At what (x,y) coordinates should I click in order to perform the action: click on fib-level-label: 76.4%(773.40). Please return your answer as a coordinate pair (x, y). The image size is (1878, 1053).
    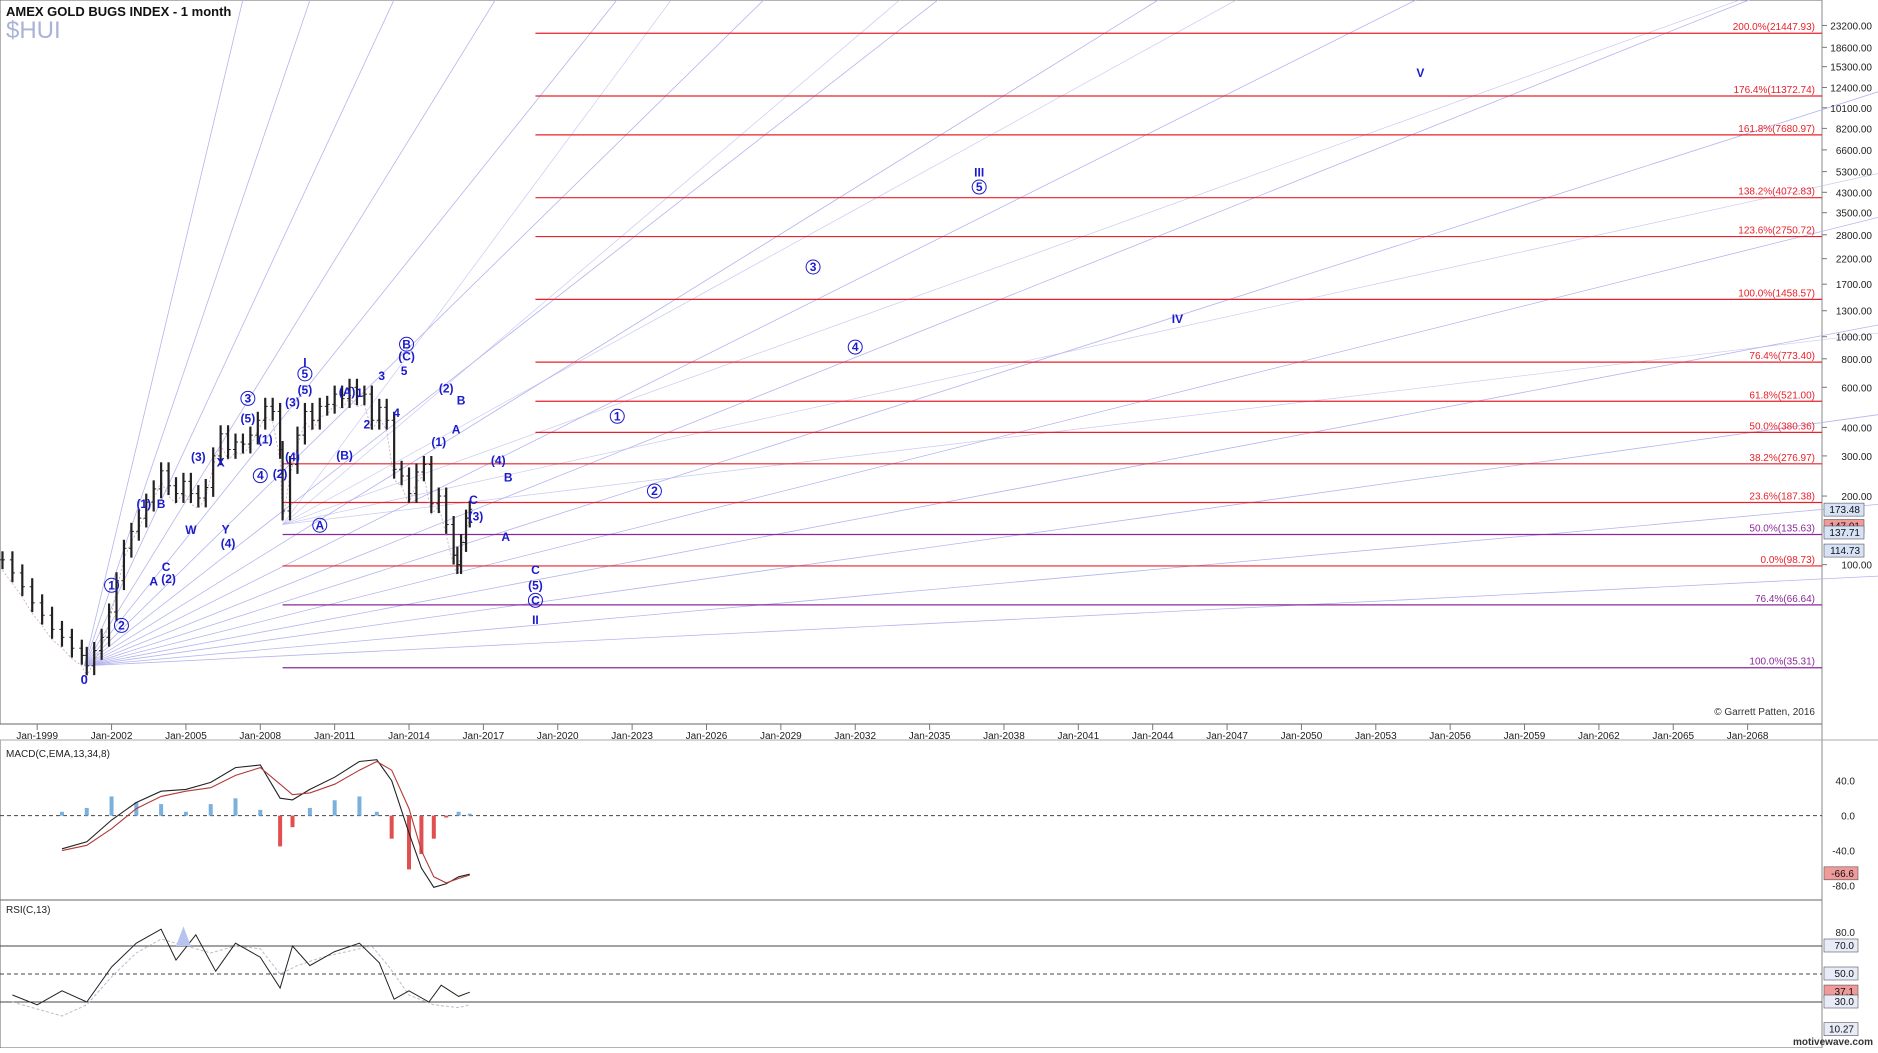
    Looking at the image, I should click on (1782, 356).